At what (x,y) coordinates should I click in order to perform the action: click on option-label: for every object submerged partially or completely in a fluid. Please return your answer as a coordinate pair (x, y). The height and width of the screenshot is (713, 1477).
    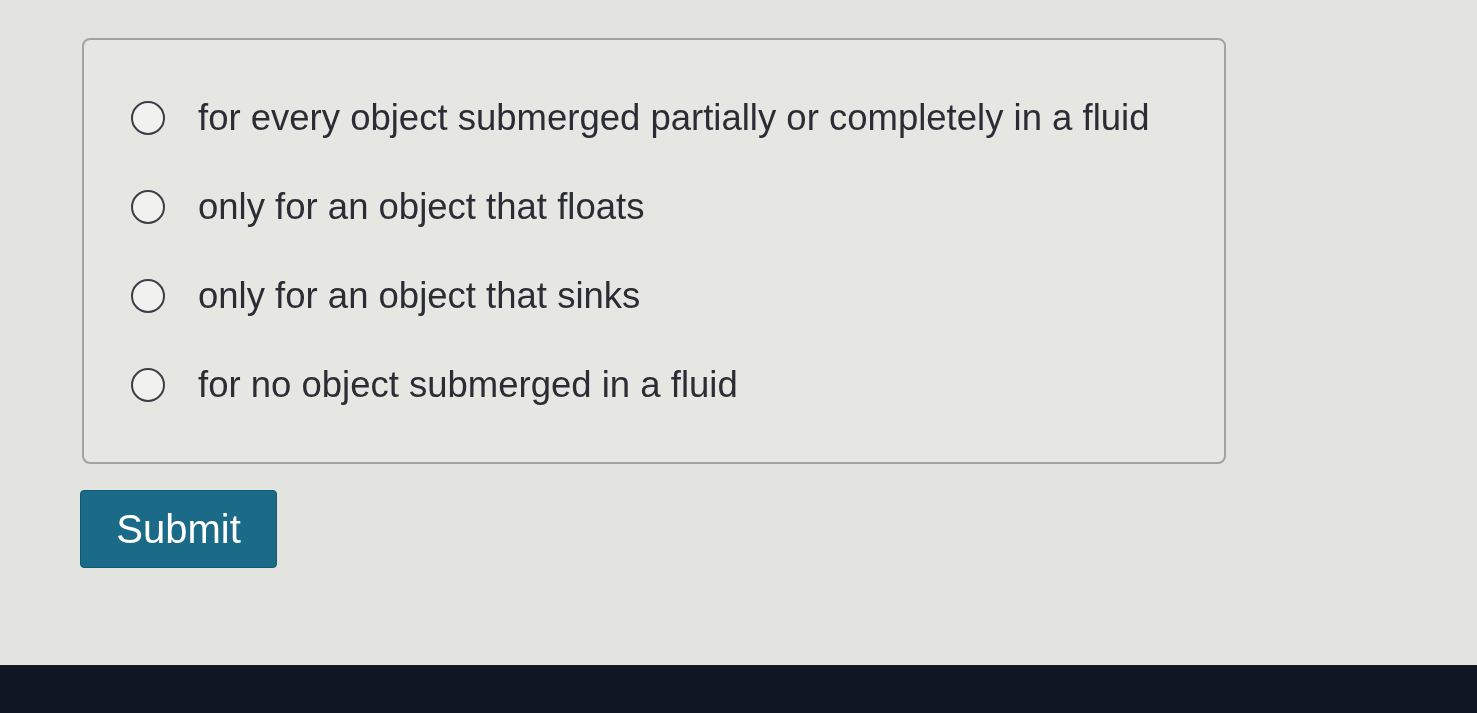
    Looking at the image, I should click on (674, 117).